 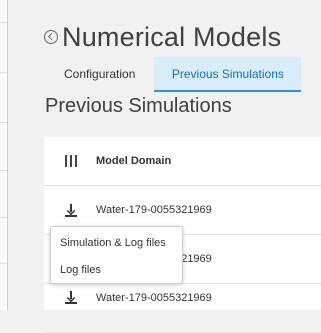 I want to click on table-row: Water-179-0055321969, so click(x=182, y=308).